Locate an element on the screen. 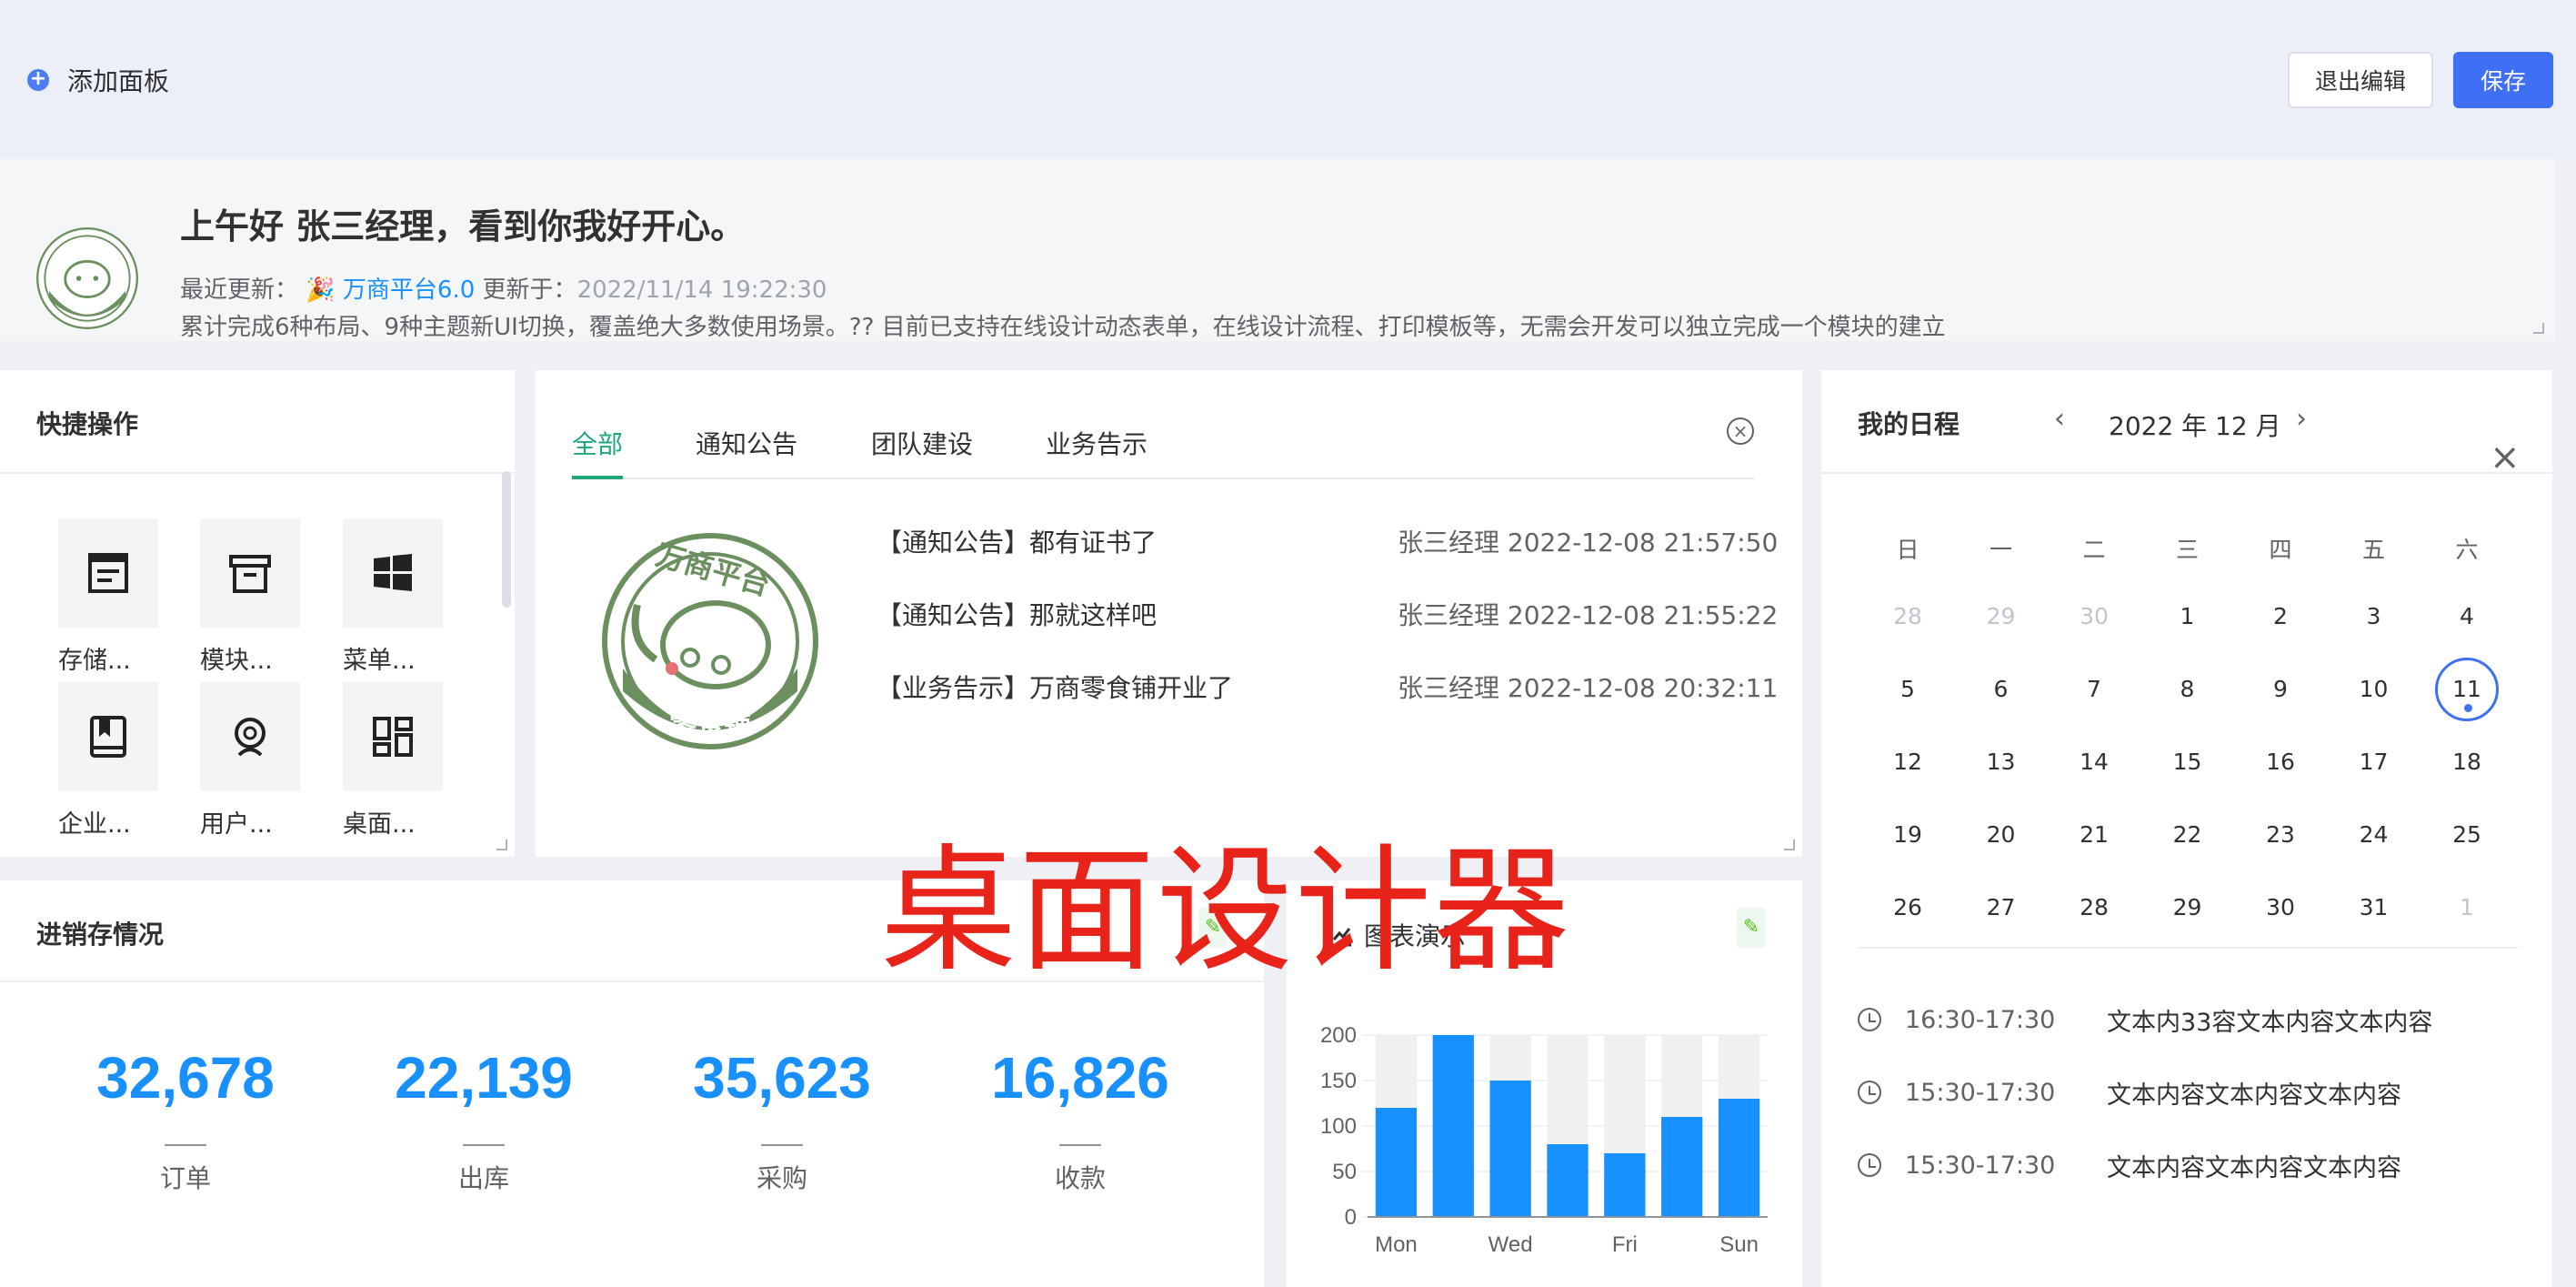 The width and height of the screenshot is (2576, 1287). calendar-day: 31 is located at coordinates (2374, 908).